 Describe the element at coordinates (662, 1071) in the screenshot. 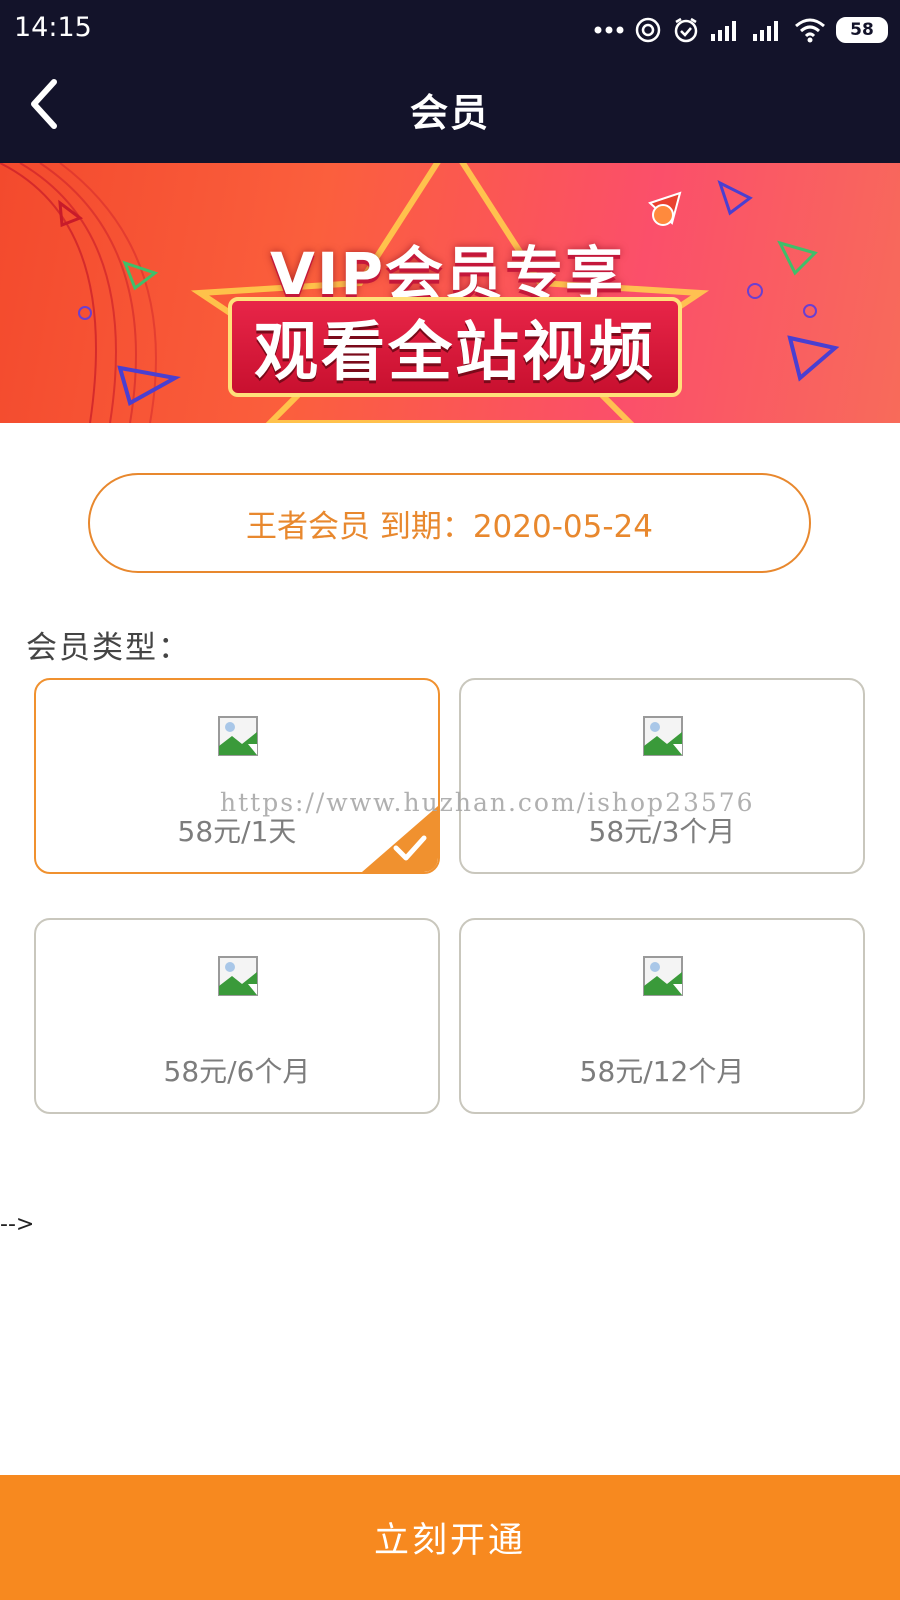

I see `plan-label: 58元/12个月` at that location.